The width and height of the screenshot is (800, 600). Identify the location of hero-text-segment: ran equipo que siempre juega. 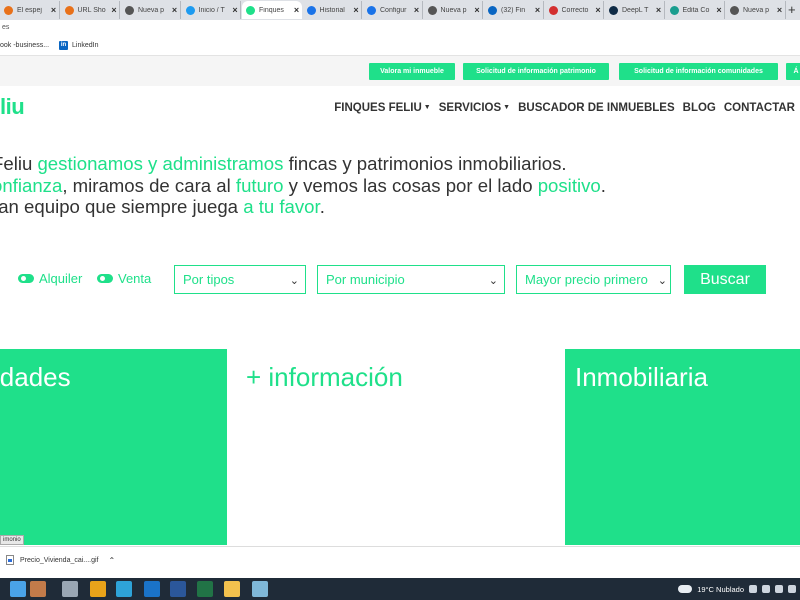
(122, 206).